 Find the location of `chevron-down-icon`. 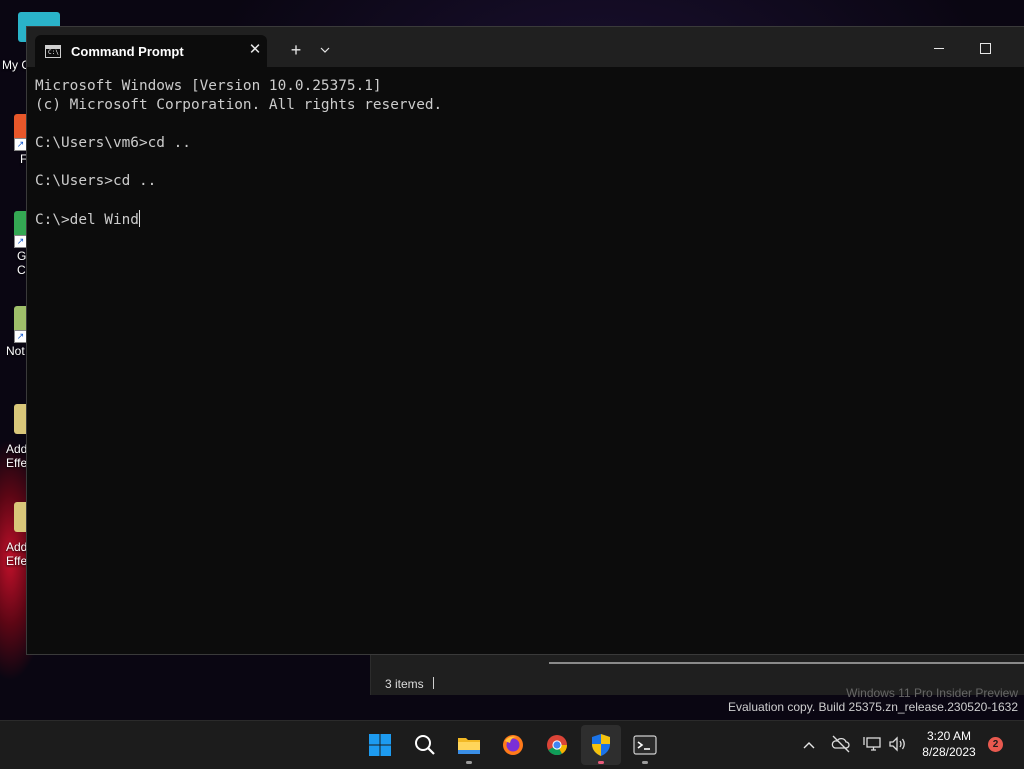

chevron-down-icon is located at coordinates (325, 50).